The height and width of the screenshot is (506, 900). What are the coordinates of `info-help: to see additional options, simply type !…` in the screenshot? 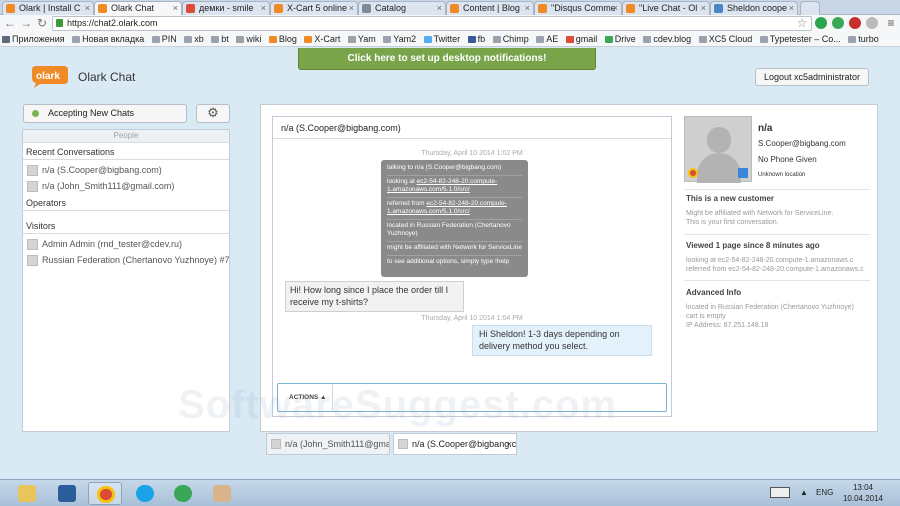 It's located at (448, 261).